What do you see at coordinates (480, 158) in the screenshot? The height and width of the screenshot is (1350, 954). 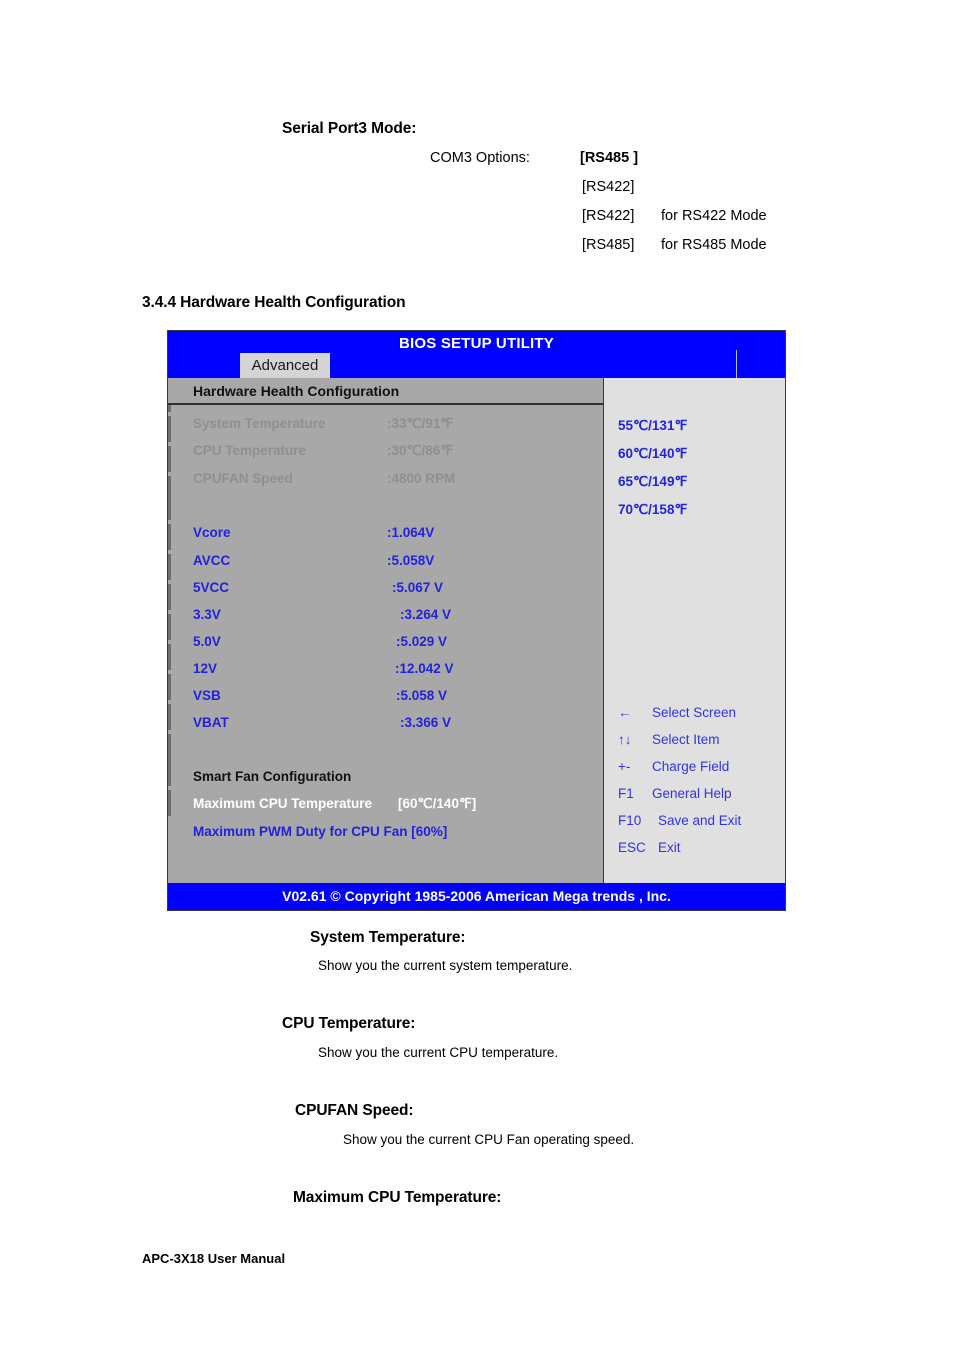 I see `com3-options-label: COM3 Options:` at bounding box center [480, 158].